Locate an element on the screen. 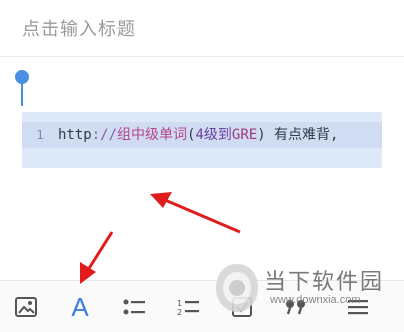 The image size is (404, 332). line-number: 1 is located at coordinates (40, 135).